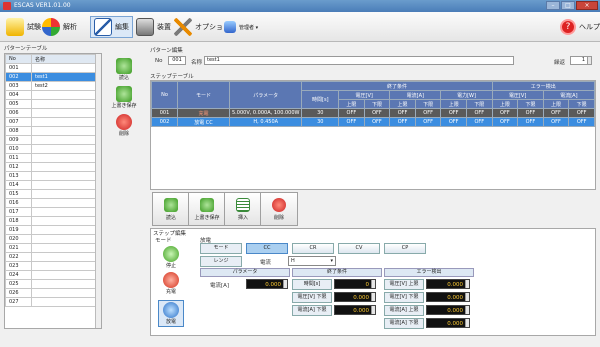 The width and height of the screenshot is (600, 347). What do you see at coordinates (51, 212) in the screenshot?
I see `pattern-row: 017` at bounding box center [51, 212].